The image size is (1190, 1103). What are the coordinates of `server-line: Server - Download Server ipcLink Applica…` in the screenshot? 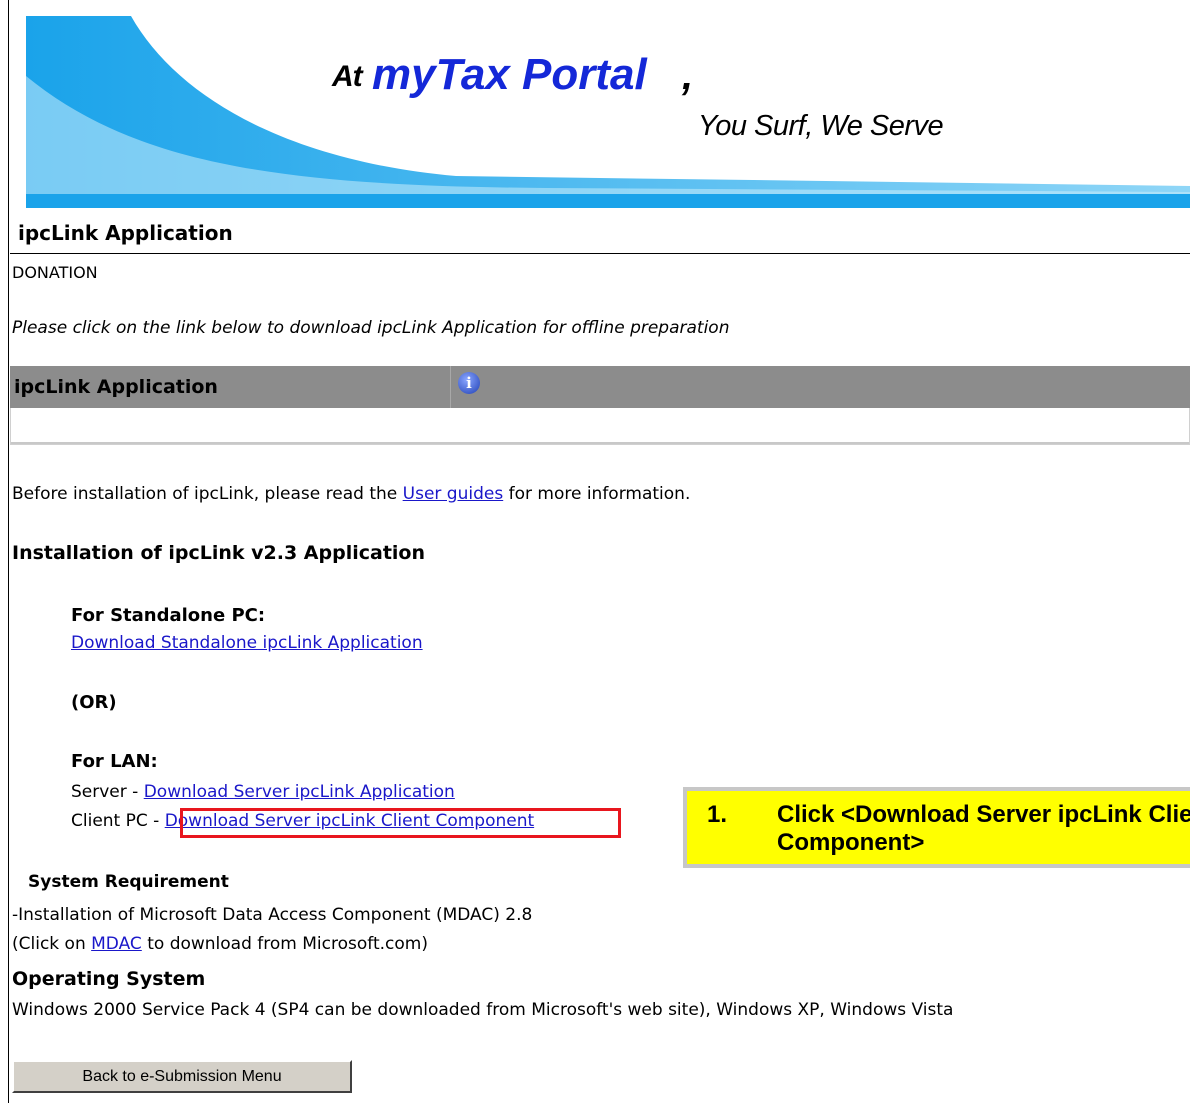 It's located at (263, 792).